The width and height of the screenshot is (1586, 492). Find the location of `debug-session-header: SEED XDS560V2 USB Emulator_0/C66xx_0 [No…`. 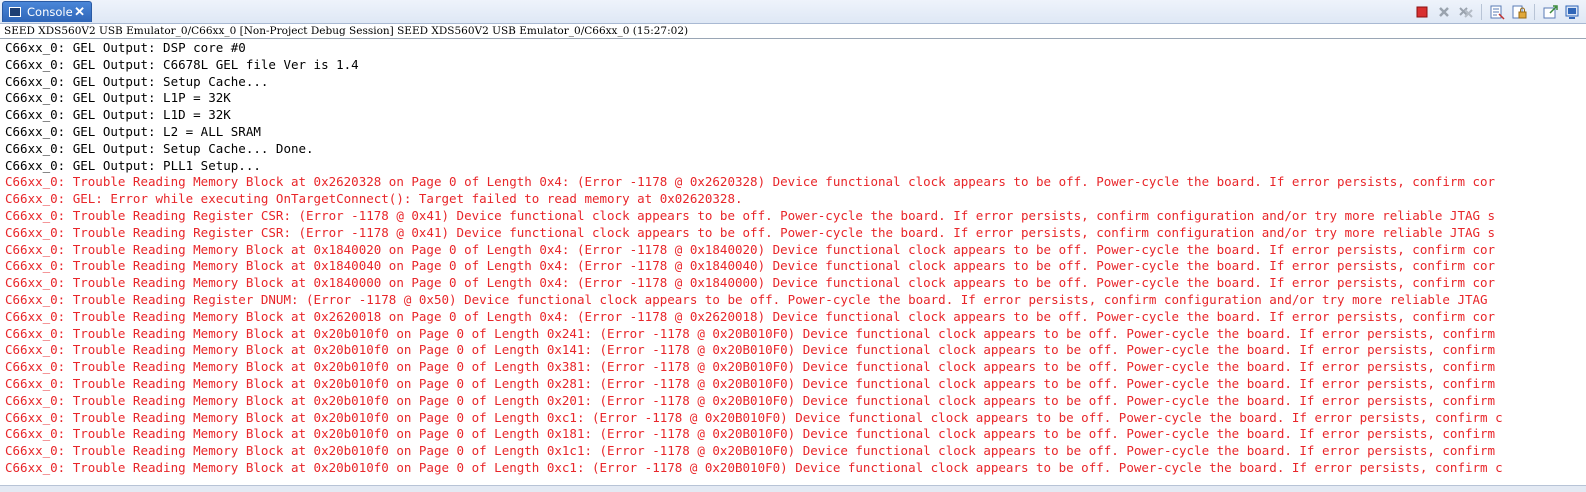

debug-session-header: SEED XDS560V2 USB Emulator_0/C66xx_0 [No… is located at coordinates (793, 31).